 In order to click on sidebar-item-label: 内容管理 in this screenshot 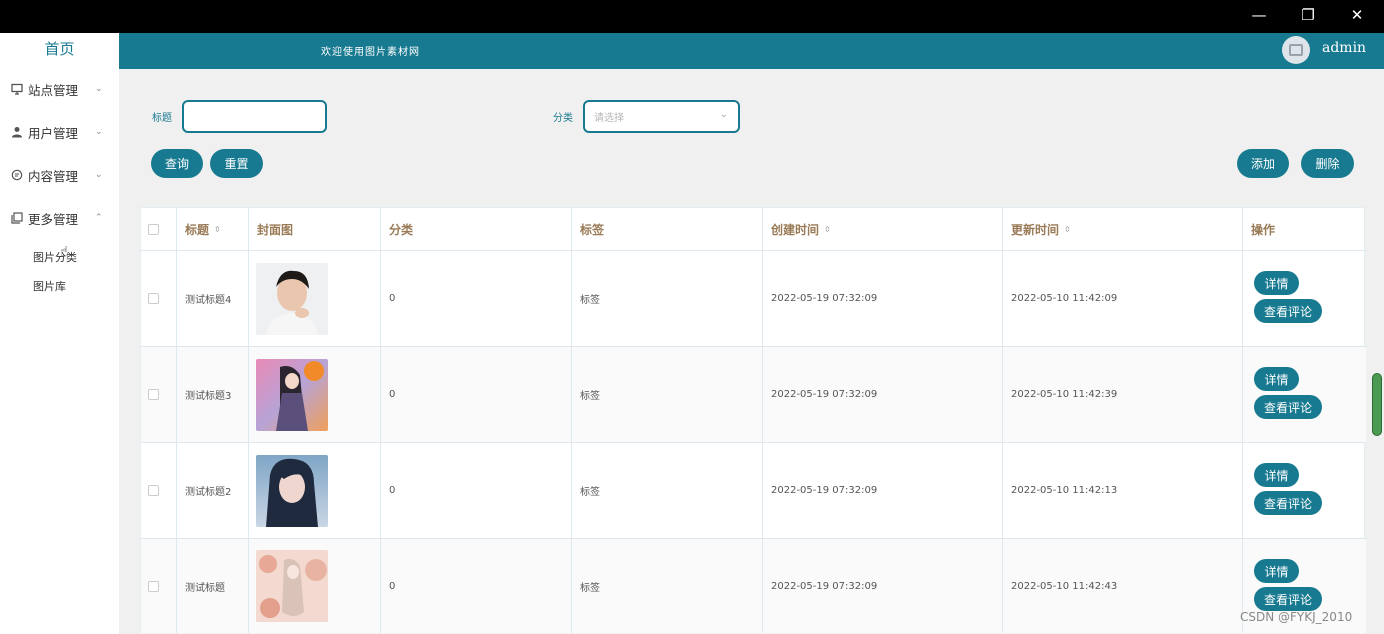, I will do `click(53, 176)`.